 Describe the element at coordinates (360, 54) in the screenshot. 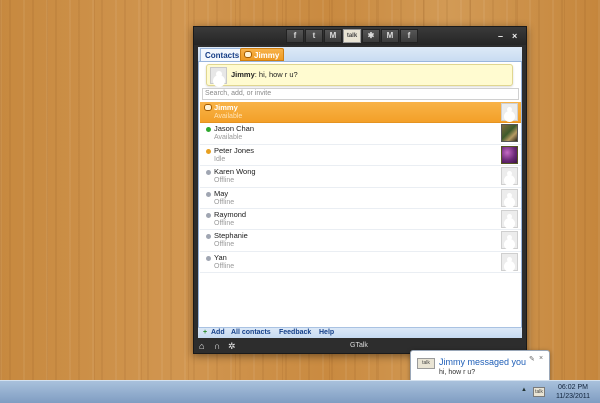

I see `tabs-bar: Contacts Jimmy` at that location.